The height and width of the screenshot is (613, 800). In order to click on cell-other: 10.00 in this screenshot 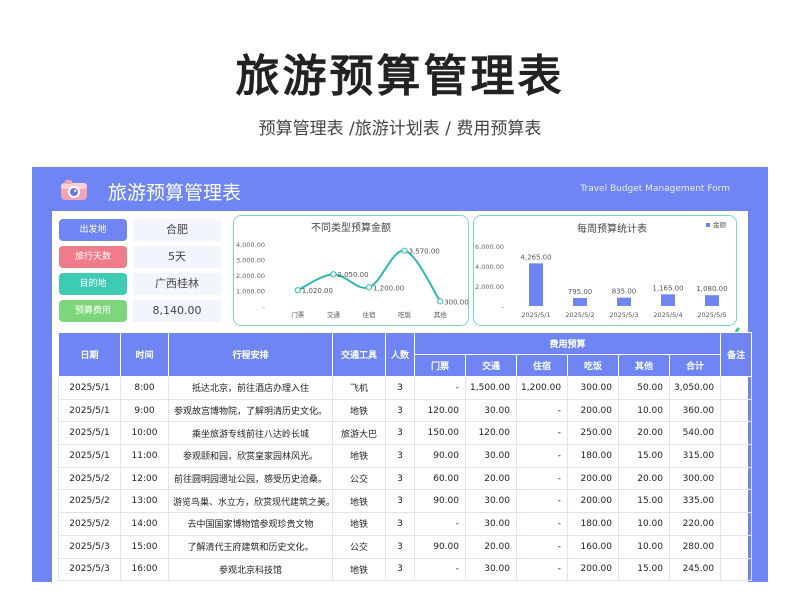, I will do `click(644, 546)`.